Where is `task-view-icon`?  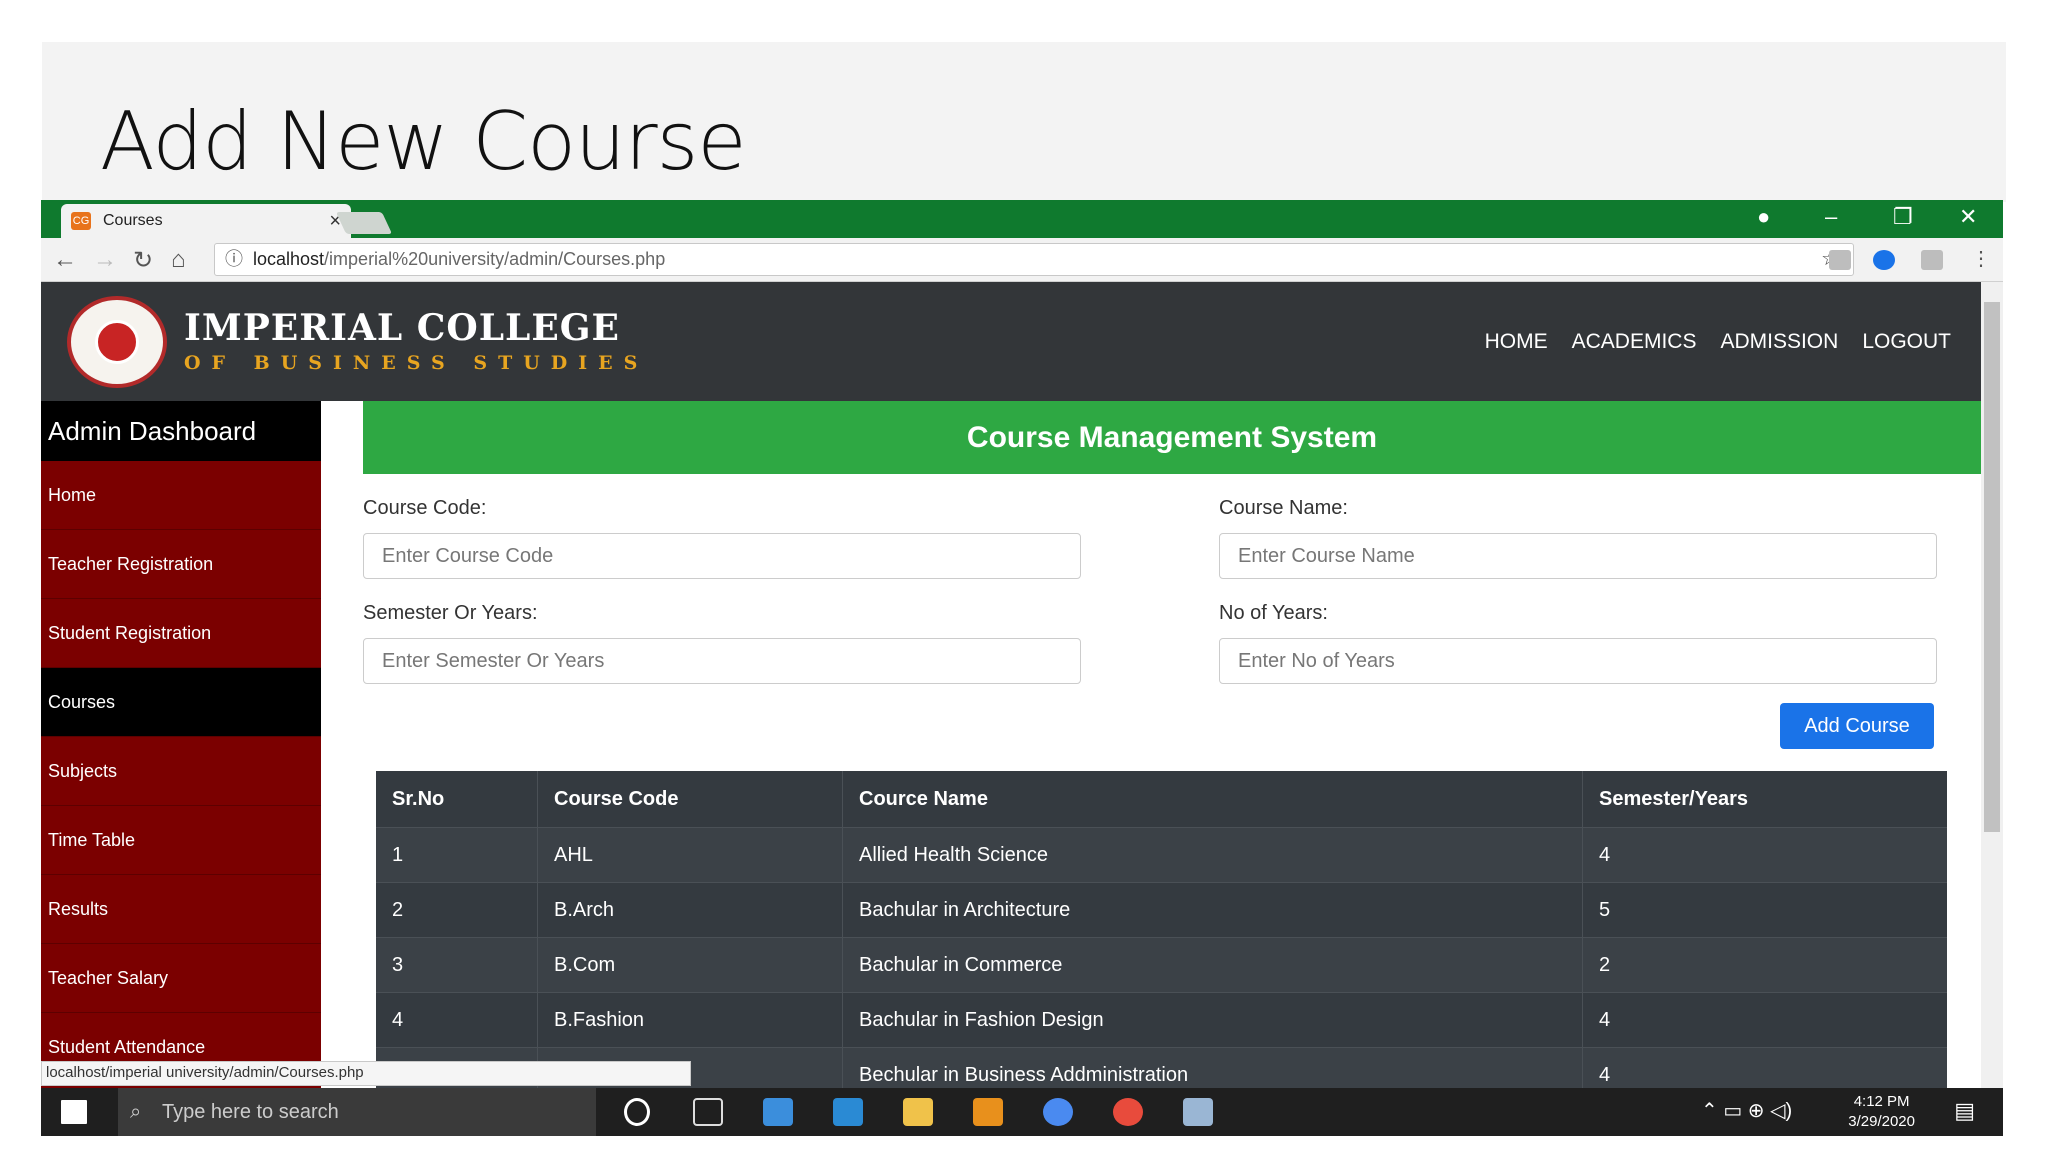 task-view-icon is located at coordinates (708, 1112).